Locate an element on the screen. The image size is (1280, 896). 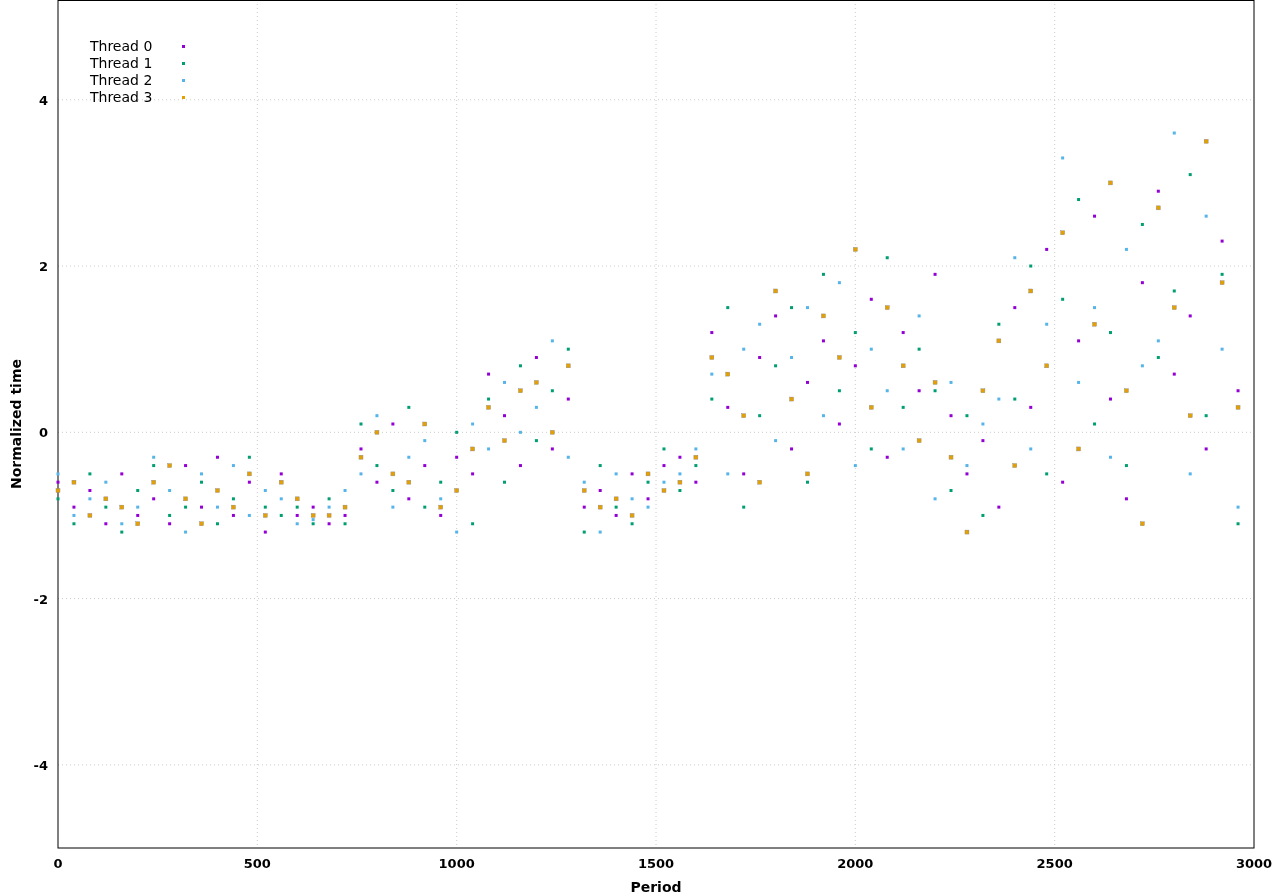
legend-label: Thread 2 is located at coordinates (121, 80).